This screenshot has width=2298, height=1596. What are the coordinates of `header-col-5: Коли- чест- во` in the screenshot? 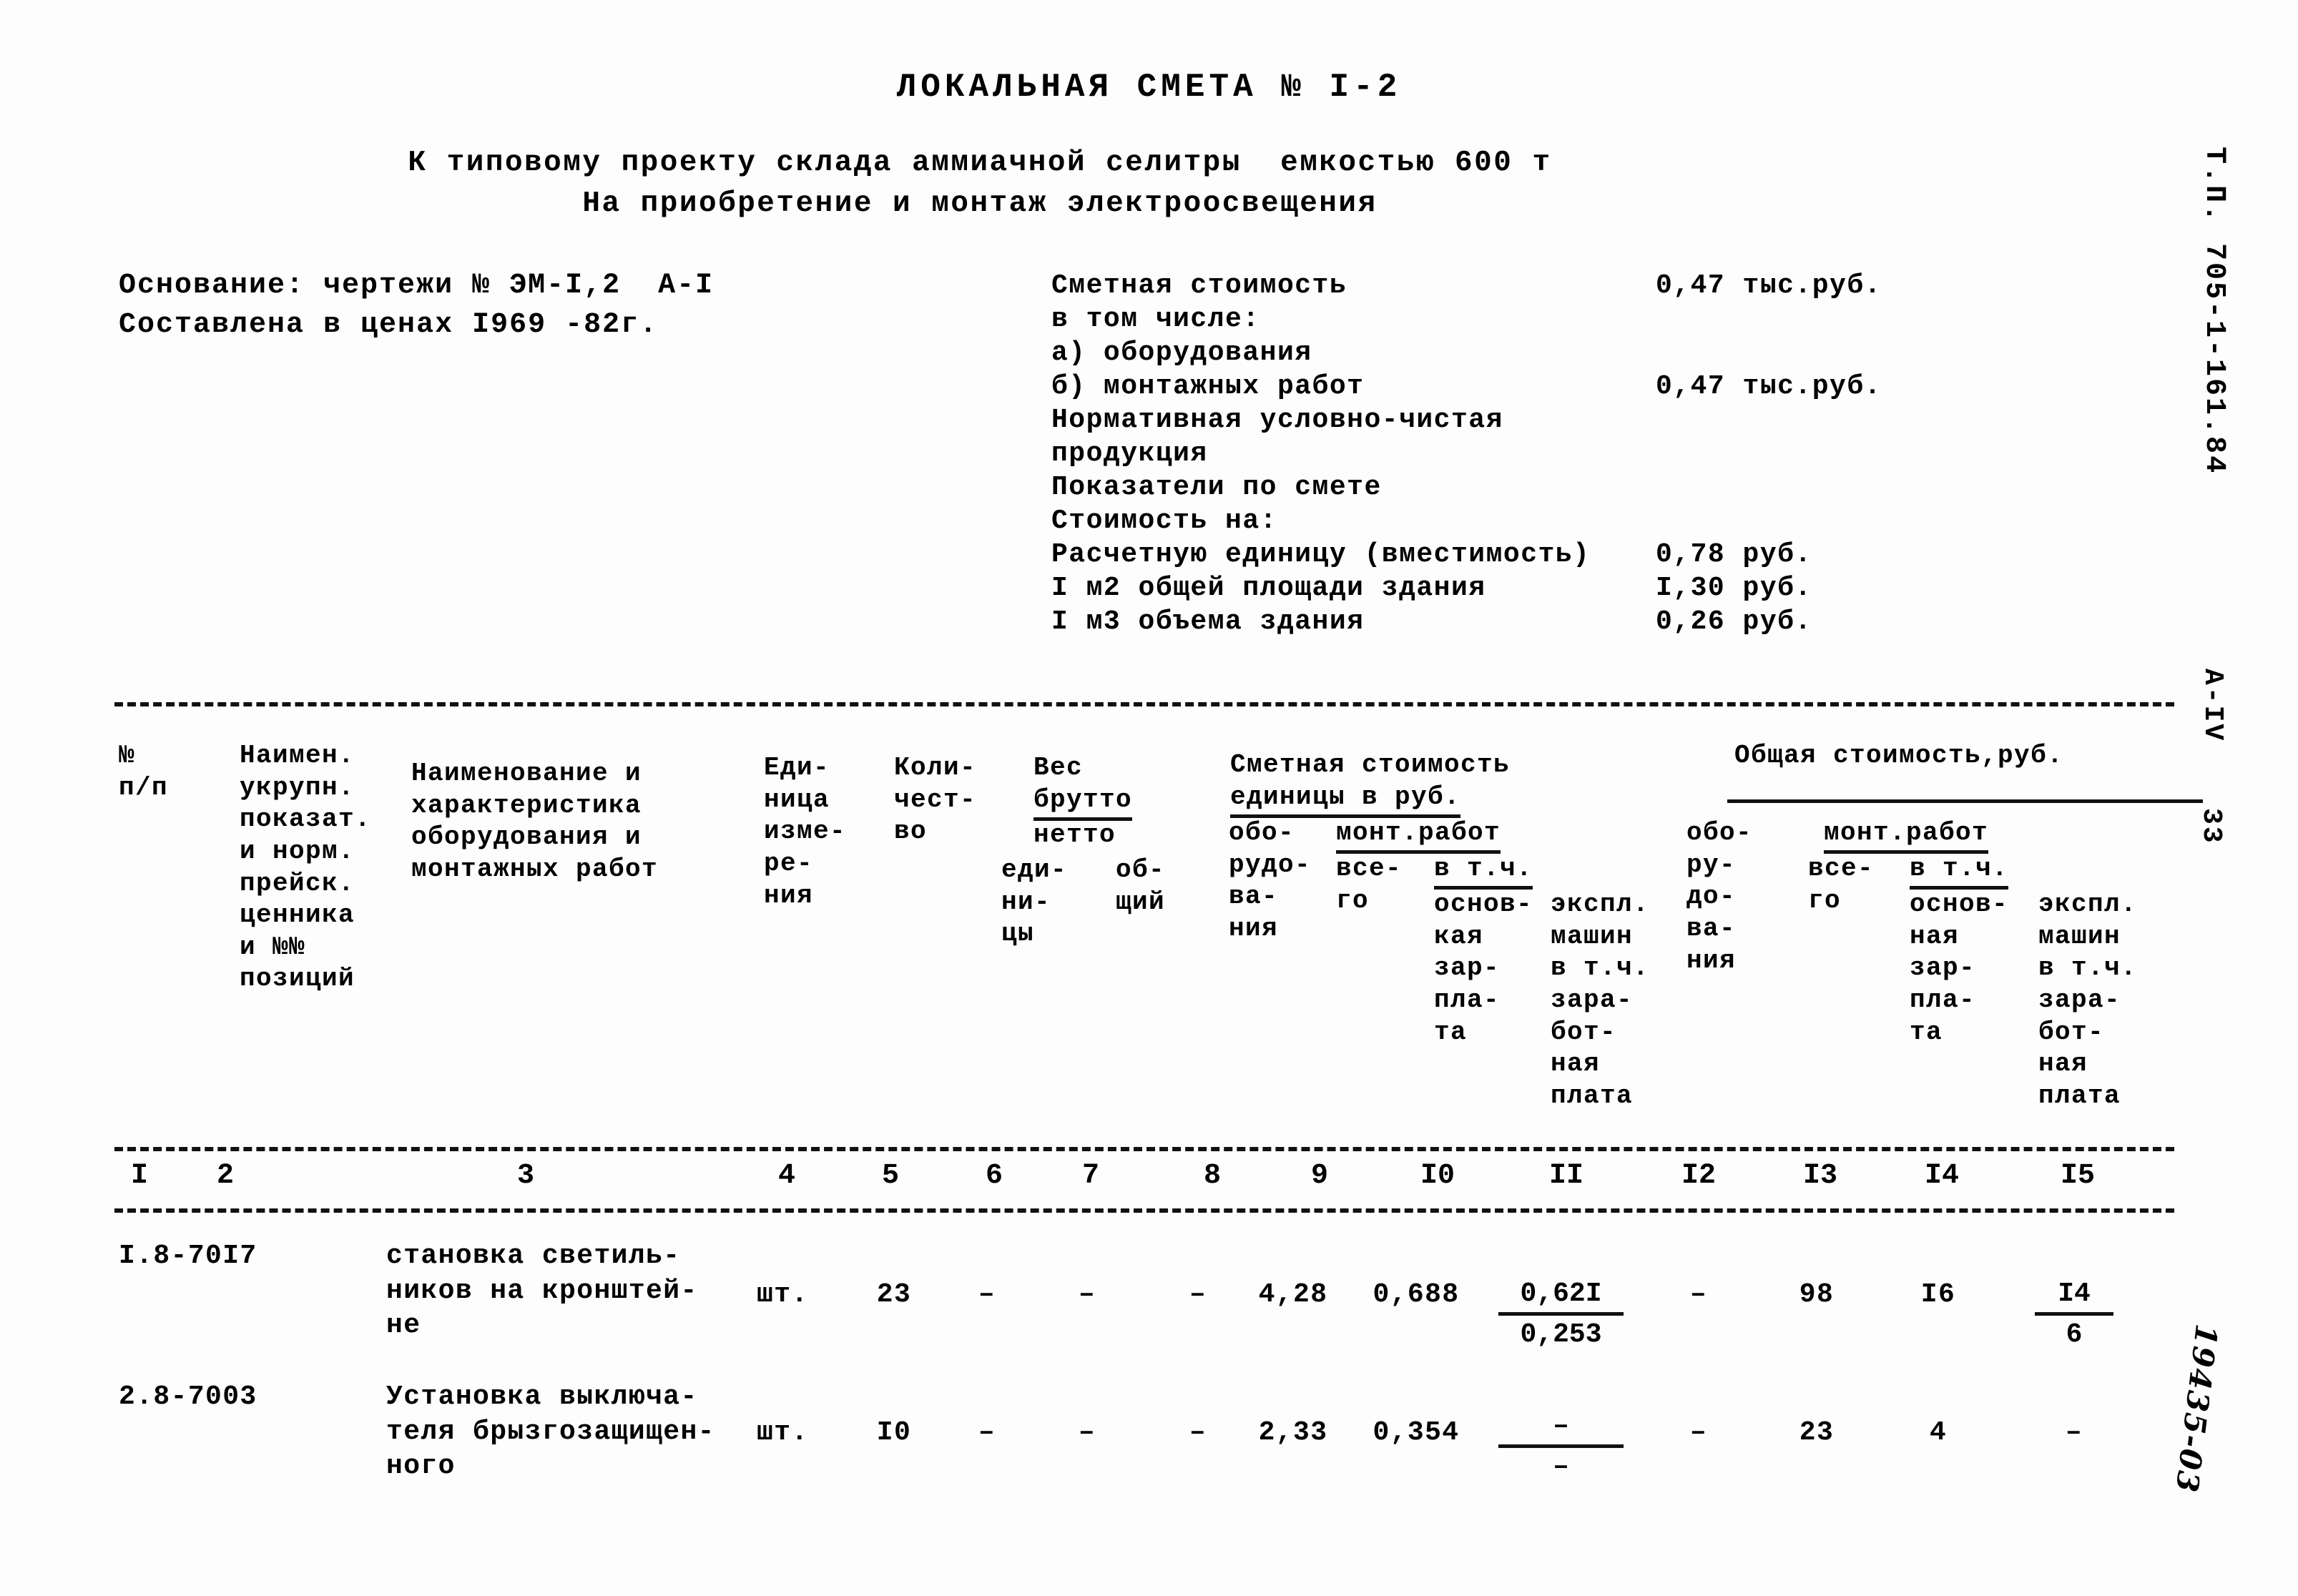 It's located at (936, 800).